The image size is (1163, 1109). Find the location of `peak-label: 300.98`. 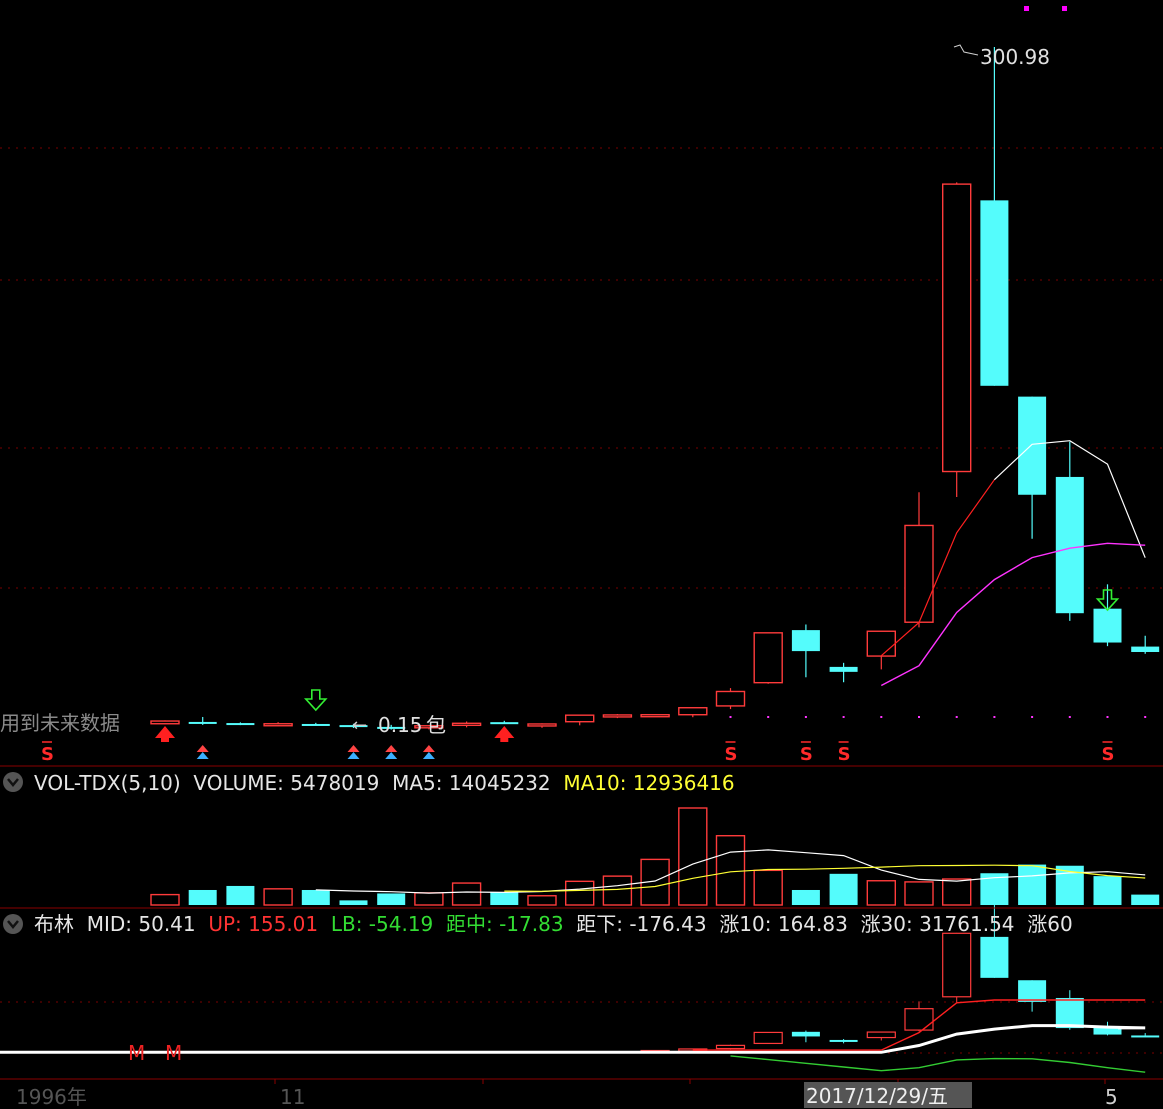

peak-label: 300.98 is located at coordinates (1015, 57).